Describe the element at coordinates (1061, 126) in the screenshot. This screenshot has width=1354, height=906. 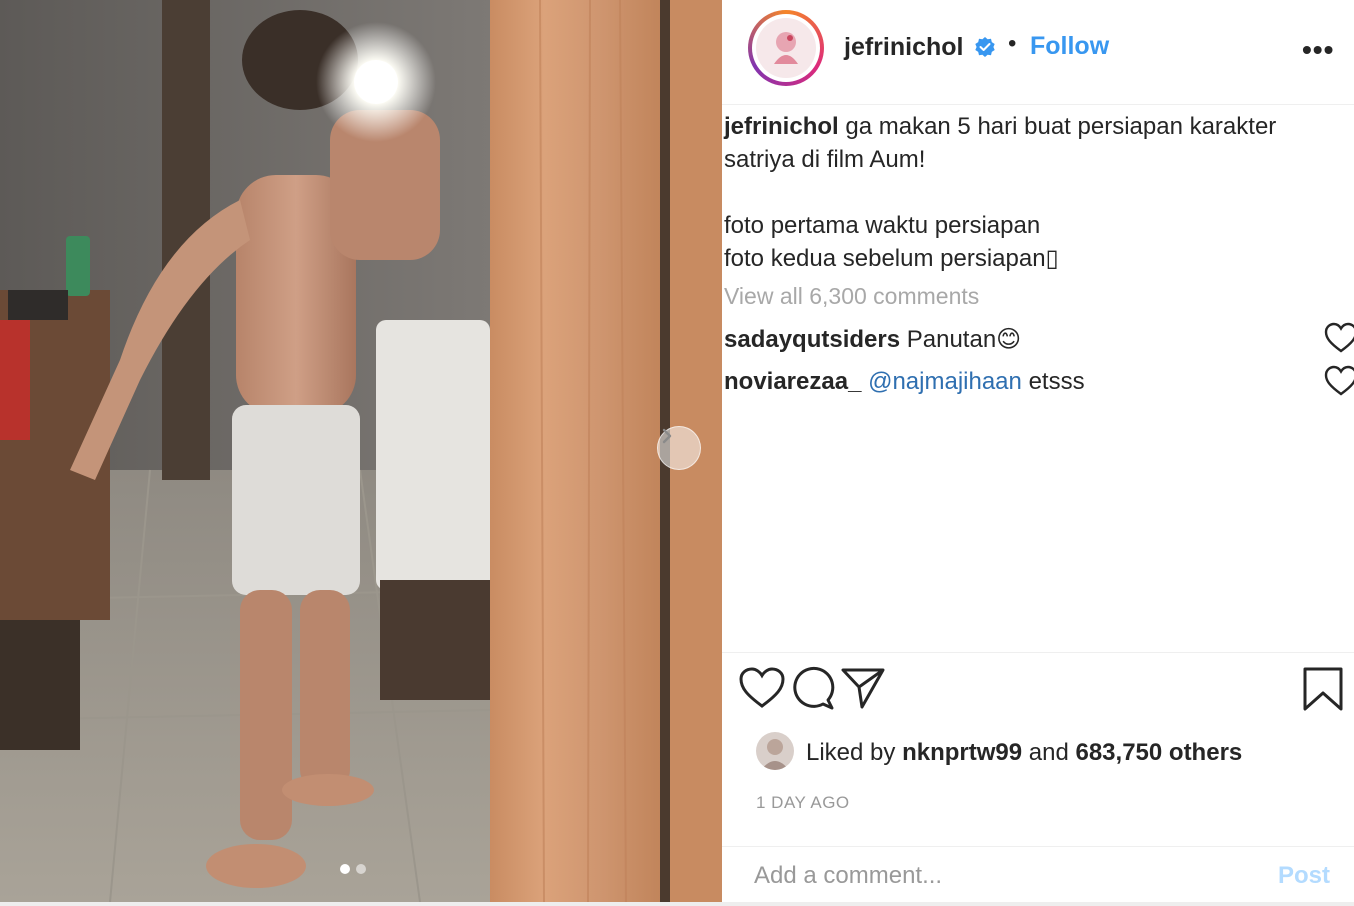
I see `caption-line: ga makan 5 hari buat persiapan karakter` at that location.